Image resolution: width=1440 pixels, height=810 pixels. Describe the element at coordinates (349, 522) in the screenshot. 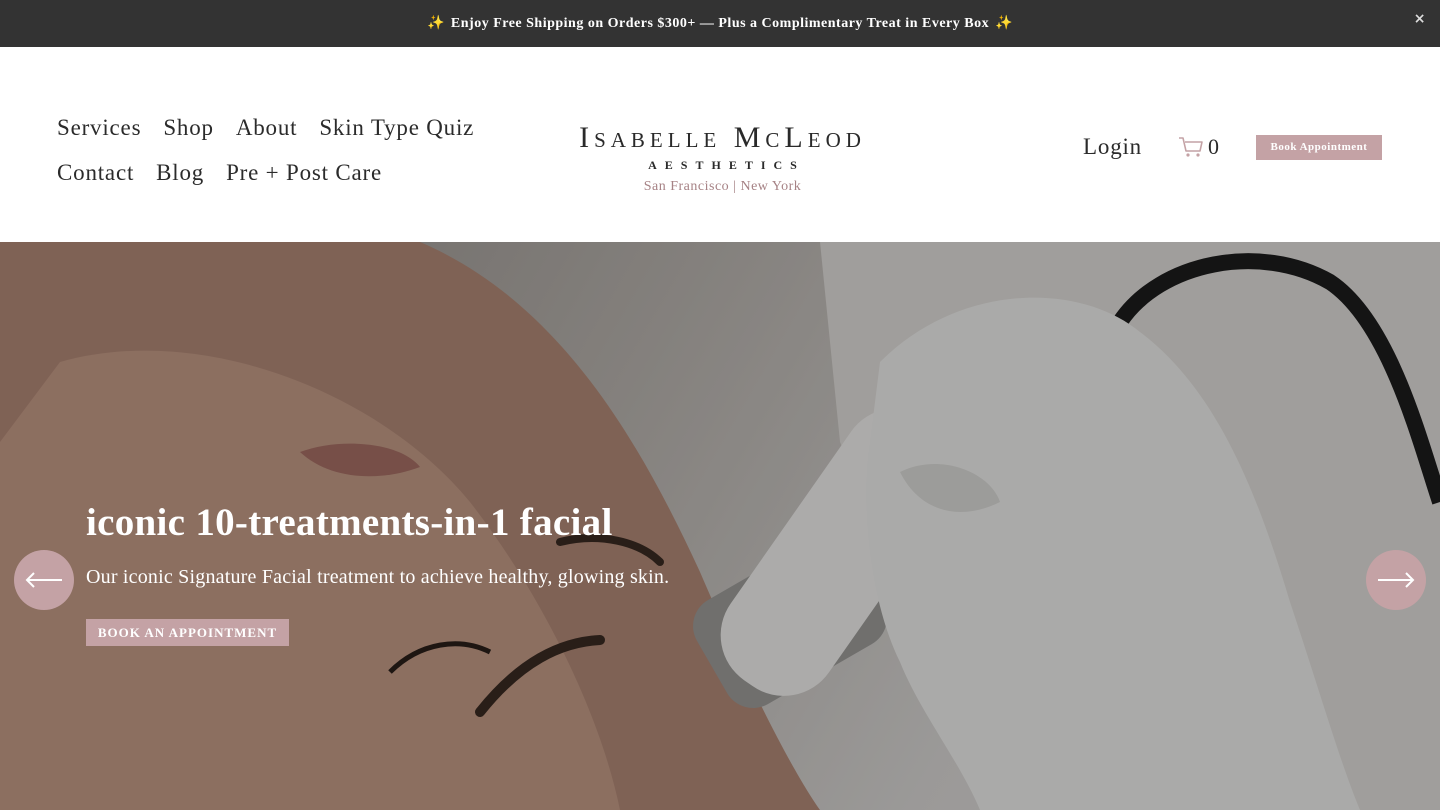

I see `hero-title: iconic 10-treatments-in-1 facial` at that location.